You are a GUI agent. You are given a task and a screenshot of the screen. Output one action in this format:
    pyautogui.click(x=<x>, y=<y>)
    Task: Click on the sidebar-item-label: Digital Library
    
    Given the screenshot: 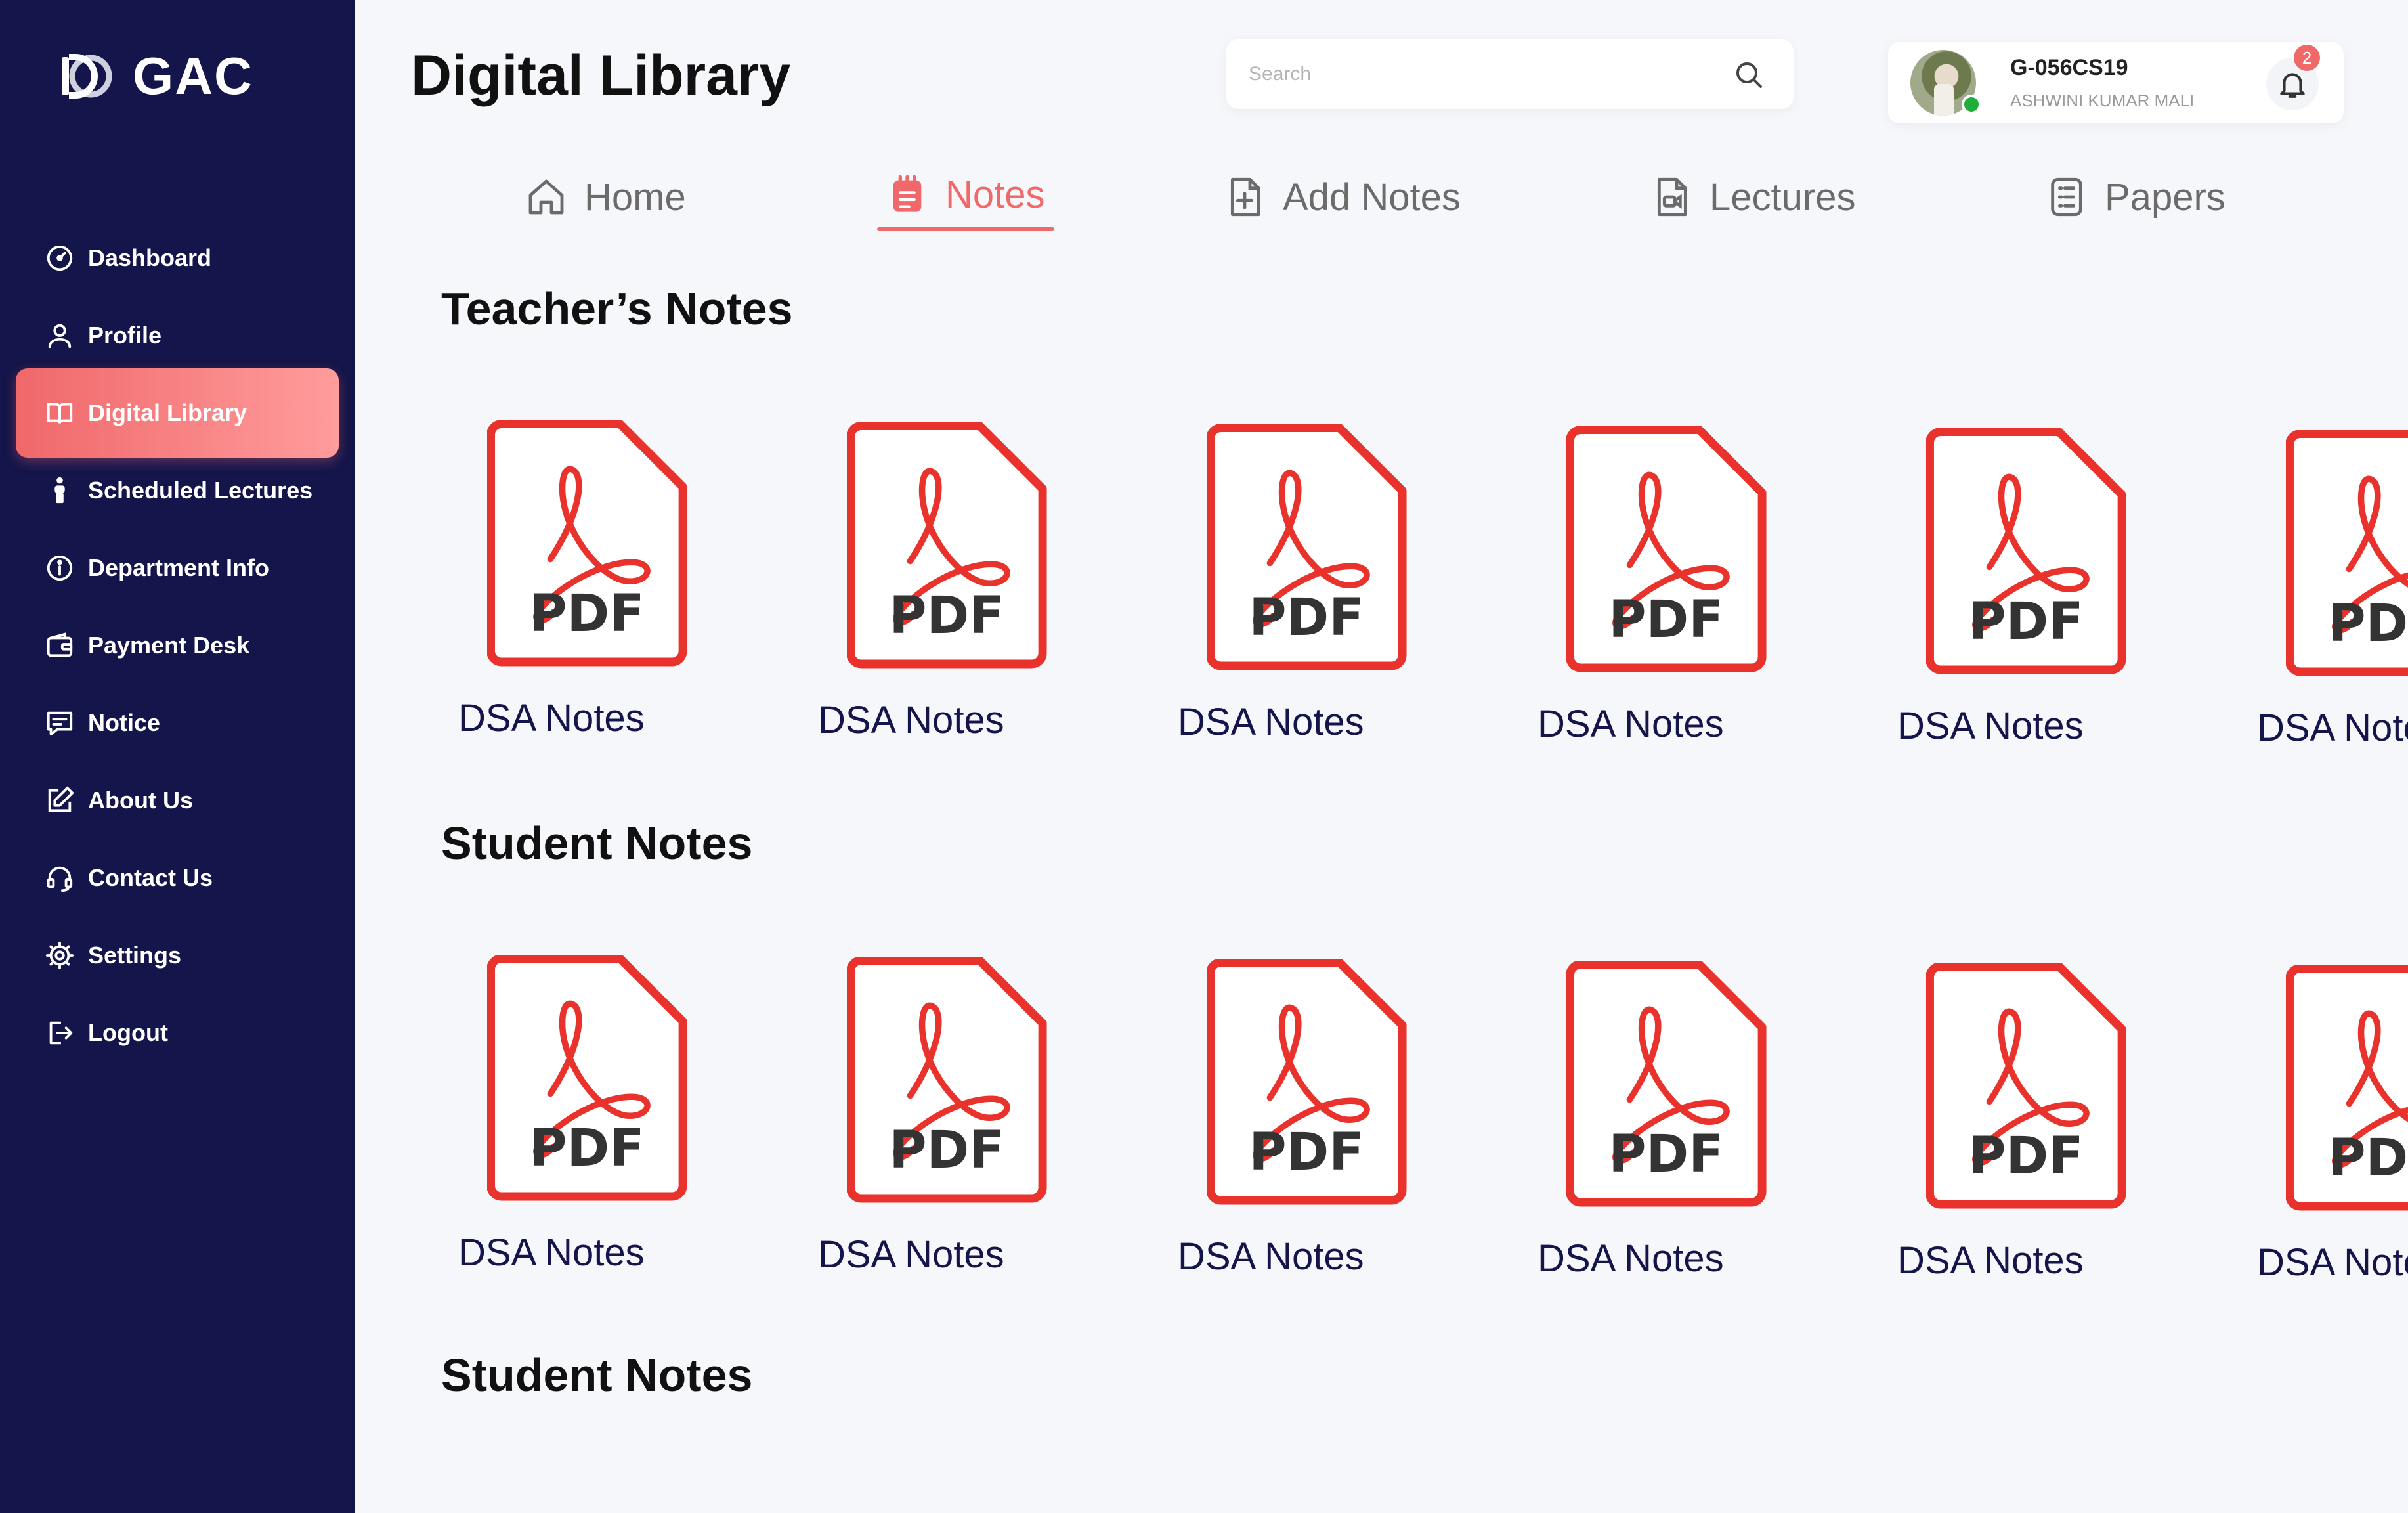 What is the action you would take?
    pyautogui.click(x=167, y=413)
    